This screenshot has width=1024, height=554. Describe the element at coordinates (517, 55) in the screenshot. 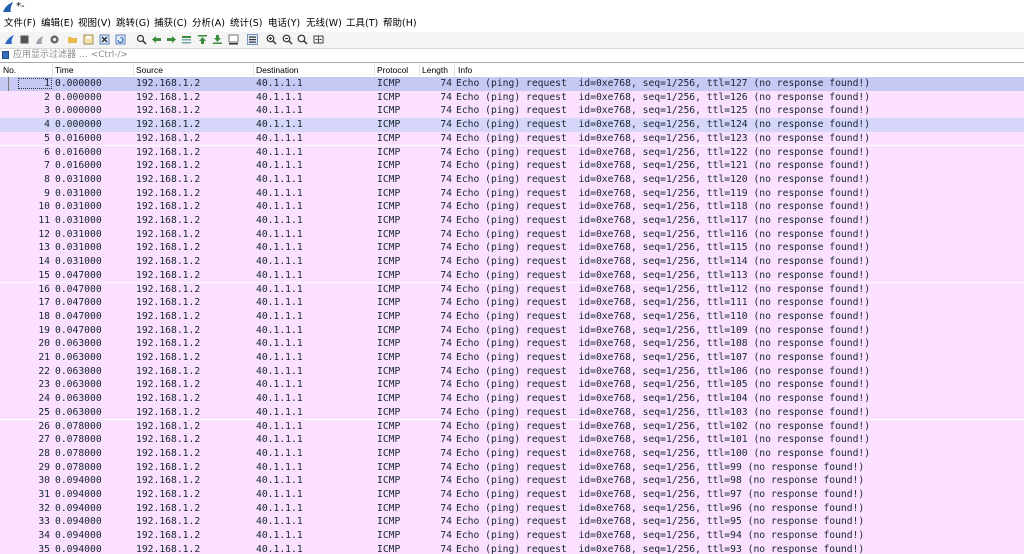

I see `display-filter-input: 应用显示过滤器 … <Ctrl-/>` at that location.